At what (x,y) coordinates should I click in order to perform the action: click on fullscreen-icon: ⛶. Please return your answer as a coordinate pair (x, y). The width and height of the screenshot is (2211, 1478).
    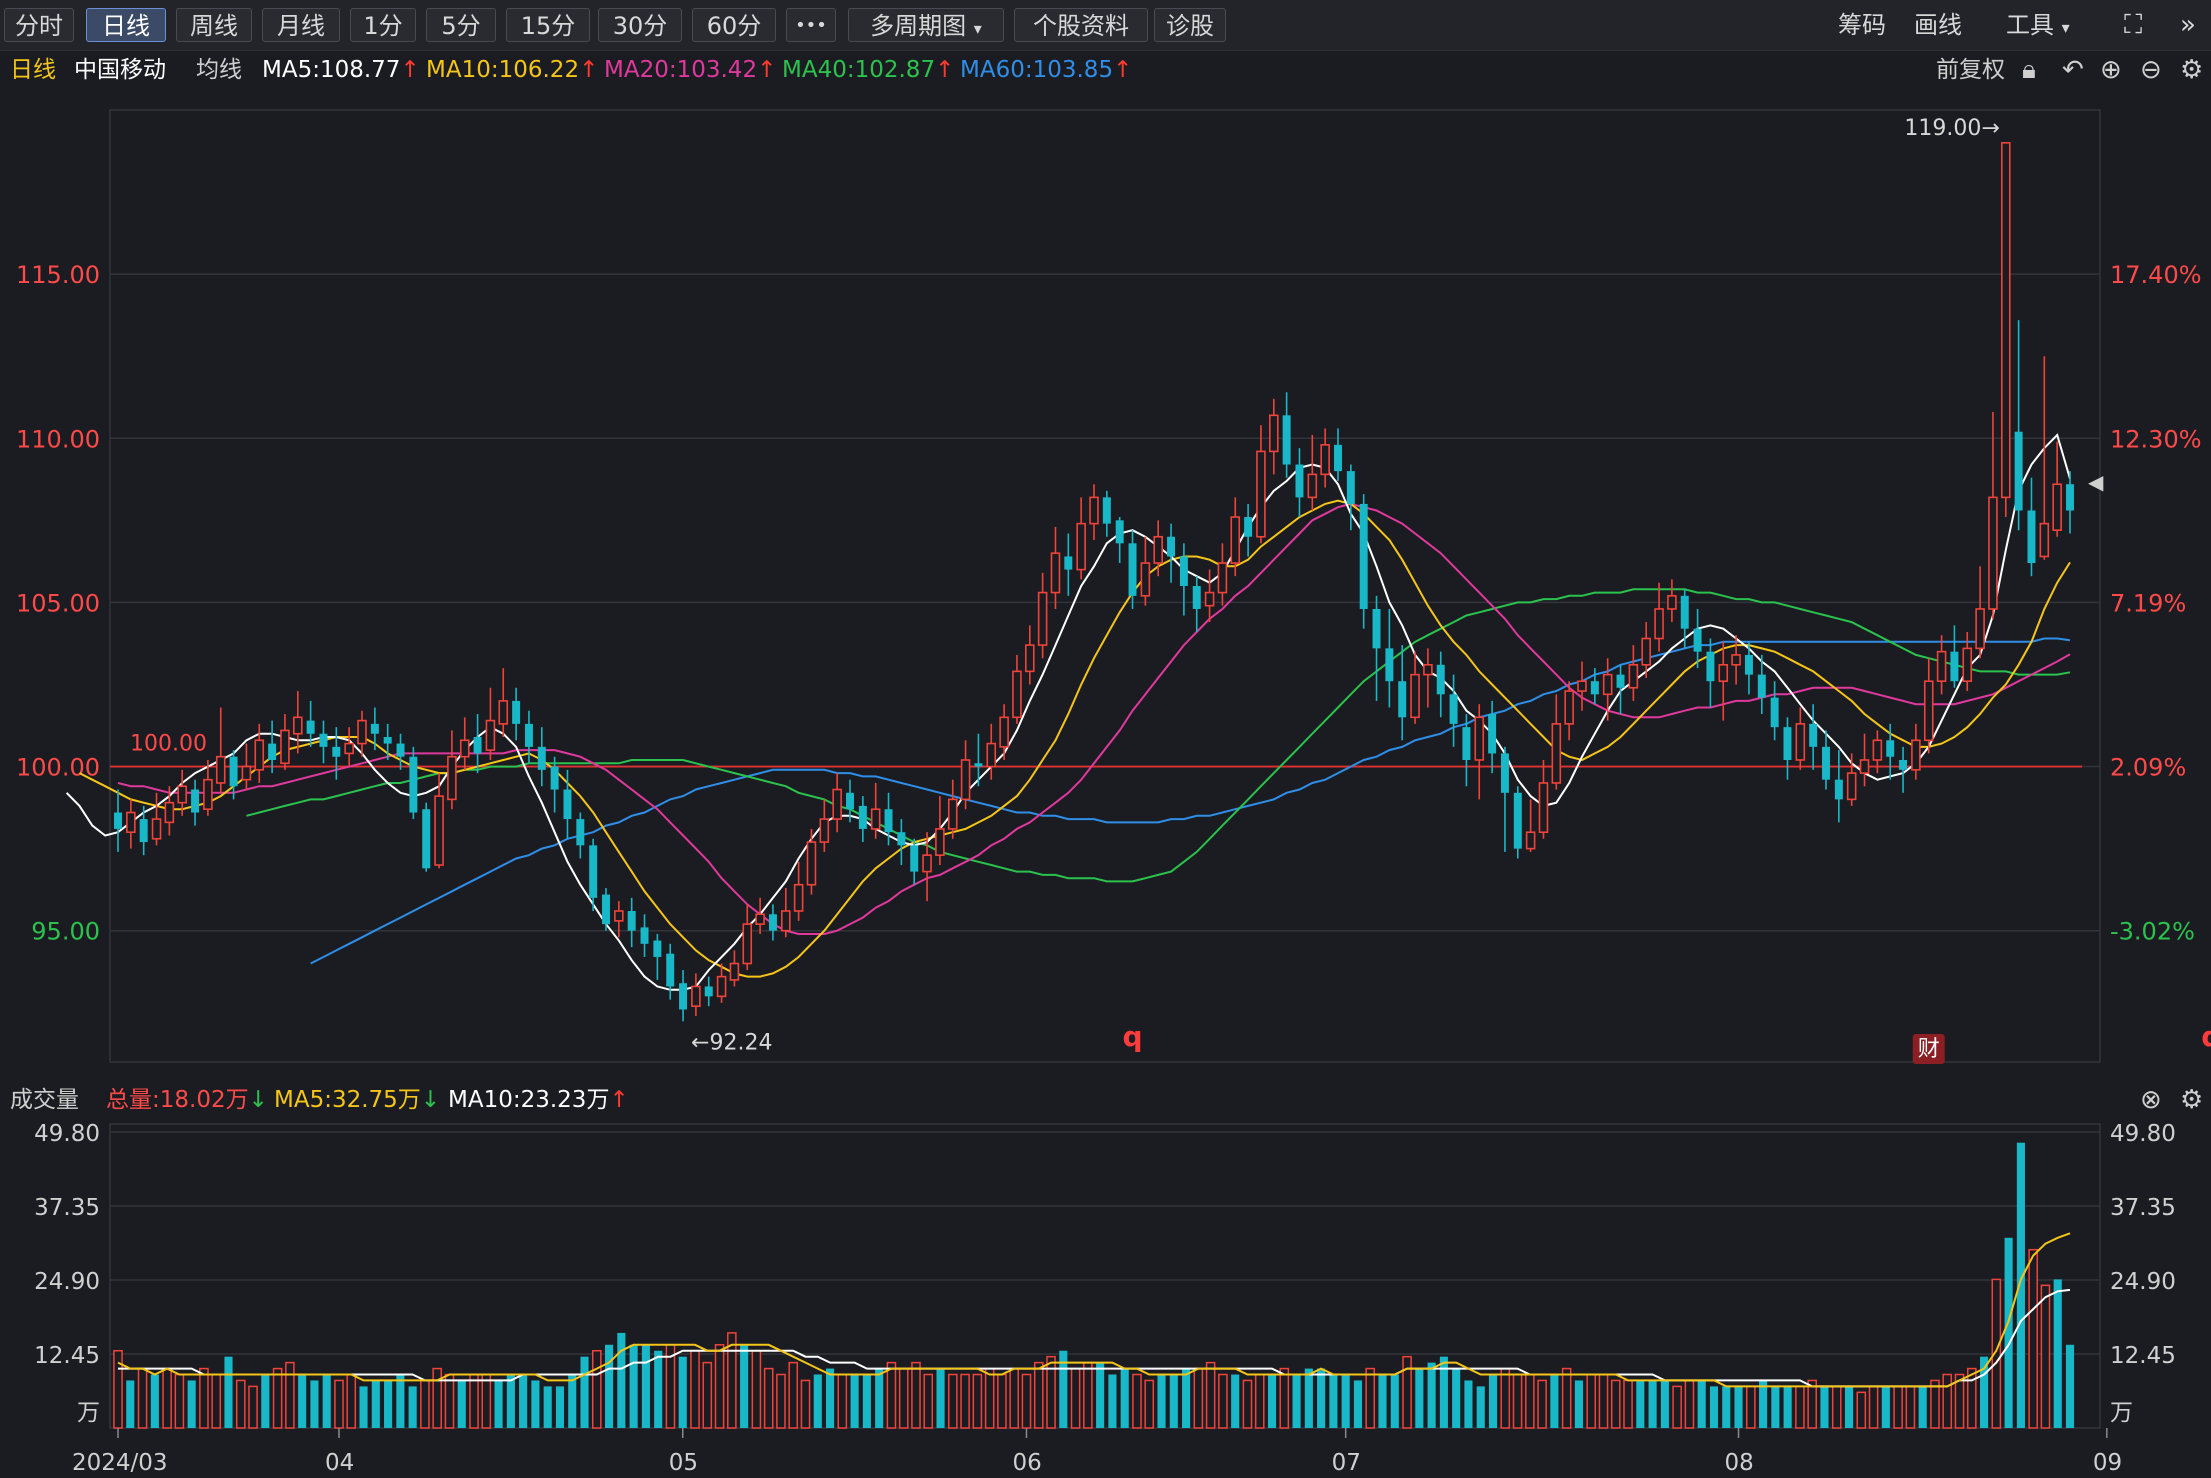
    Looking at the image, I should click on (2133, 25).